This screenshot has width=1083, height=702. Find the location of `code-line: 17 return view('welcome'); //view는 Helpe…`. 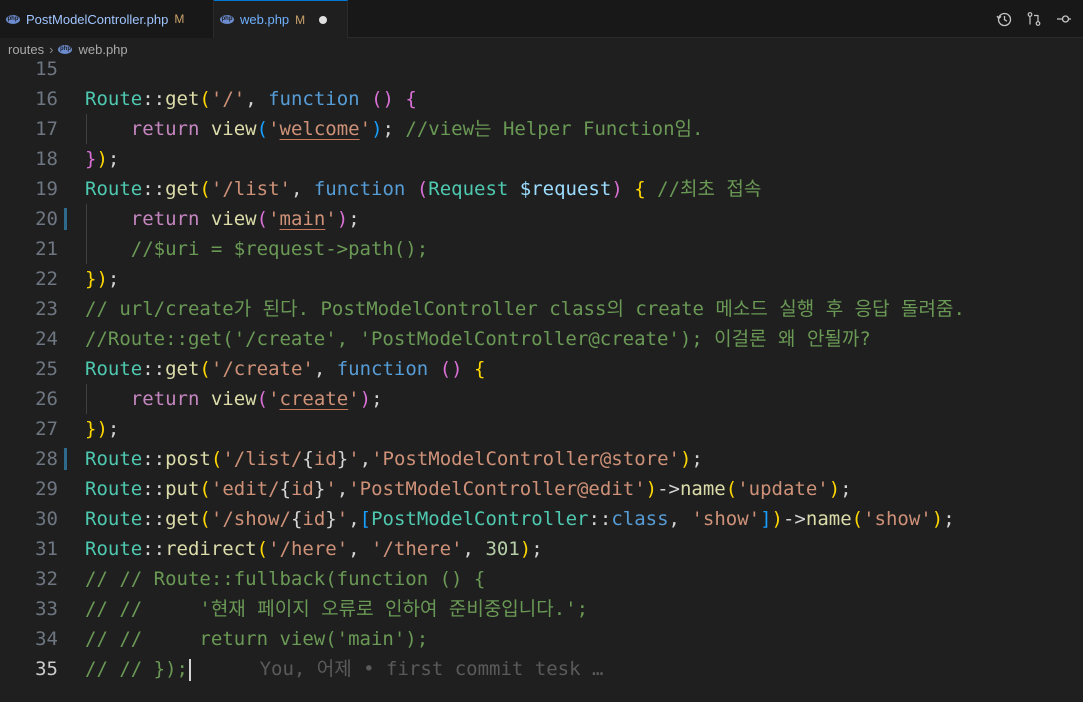

code-line: 17 return view('welcome'); //view는 Helpe… is located at coordinates (541, 129).